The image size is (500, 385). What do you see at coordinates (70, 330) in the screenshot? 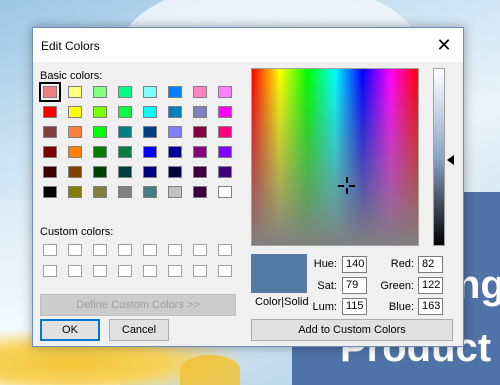
I see `ok-button: OK` at bounding box center [70, 330].